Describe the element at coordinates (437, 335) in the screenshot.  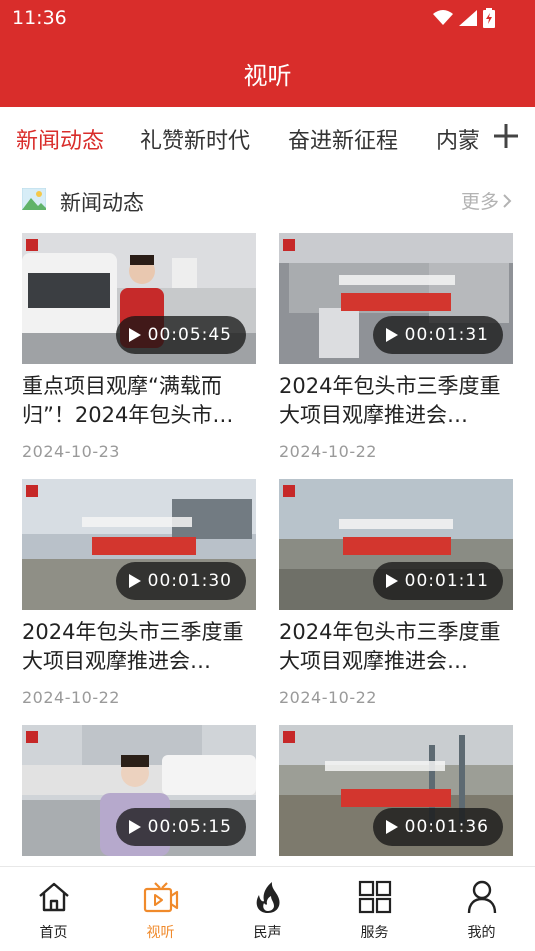
I see `video-duration: 00:01:31` at that location.